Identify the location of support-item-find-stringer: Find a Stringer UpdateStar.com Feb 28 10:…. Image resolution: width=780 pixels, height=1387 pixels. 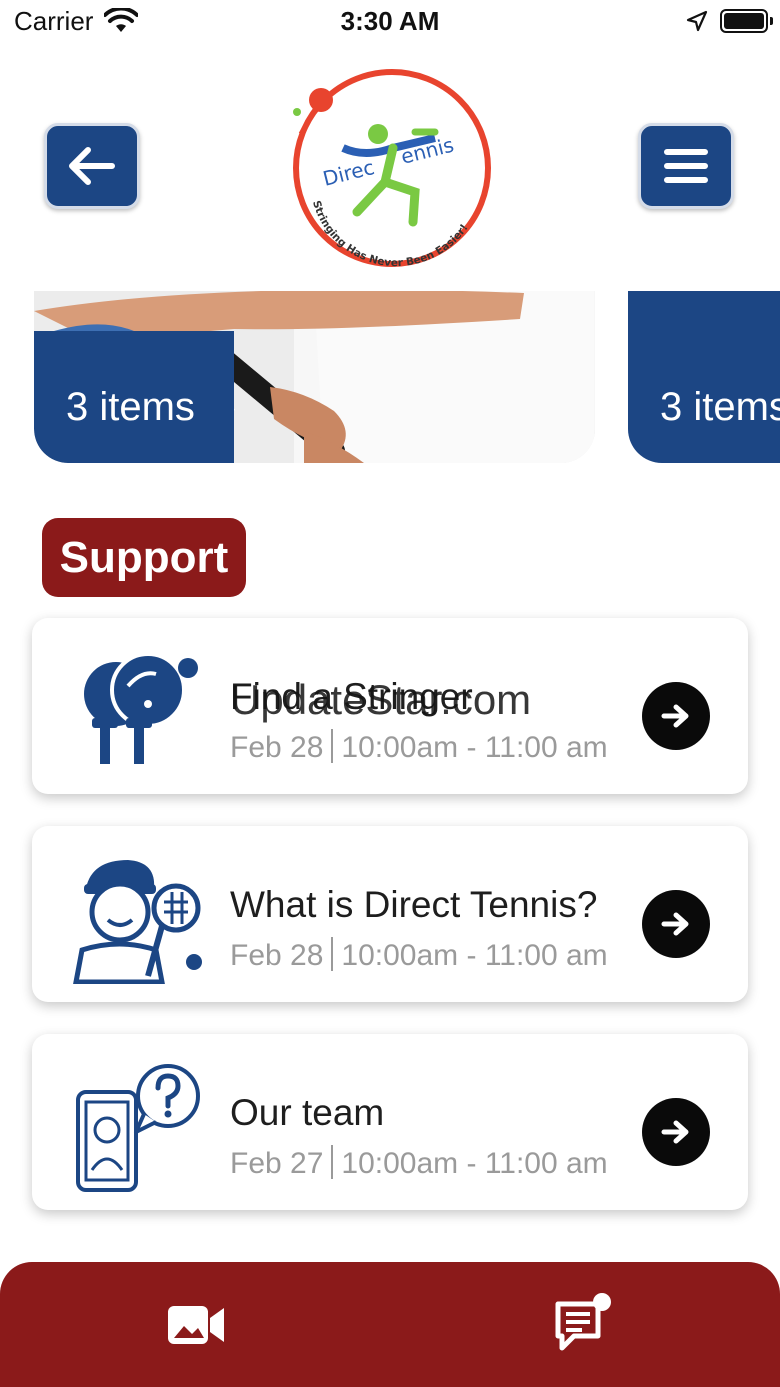
(390, 706).